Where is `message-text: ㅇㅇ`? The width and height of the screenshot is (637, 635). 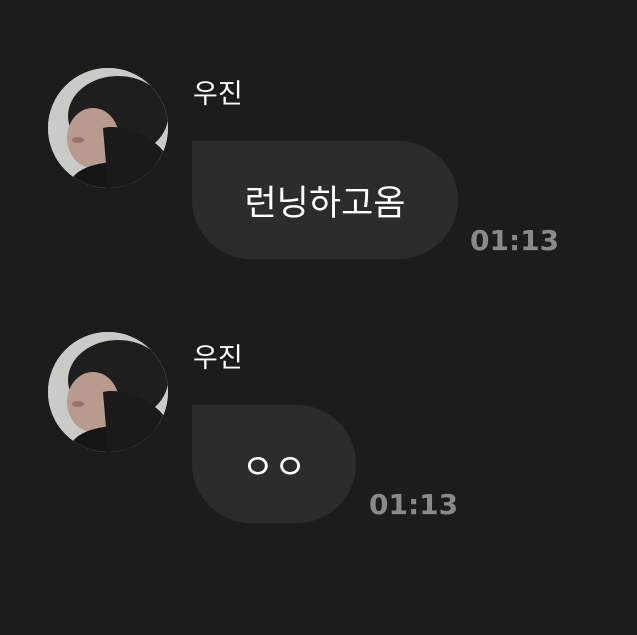 message-text: ㅇㅇ is located at coordinates (274, 467).